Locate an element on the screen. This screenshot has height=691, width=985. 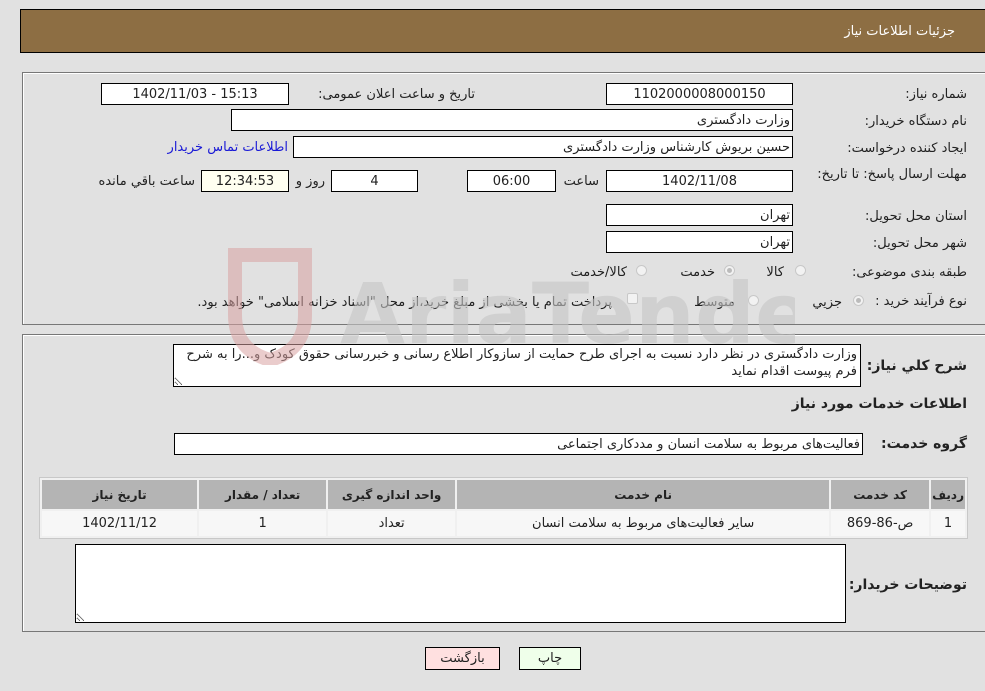
buyer-org-field: وزارت دادگستری is located at coordinates (512, 120).